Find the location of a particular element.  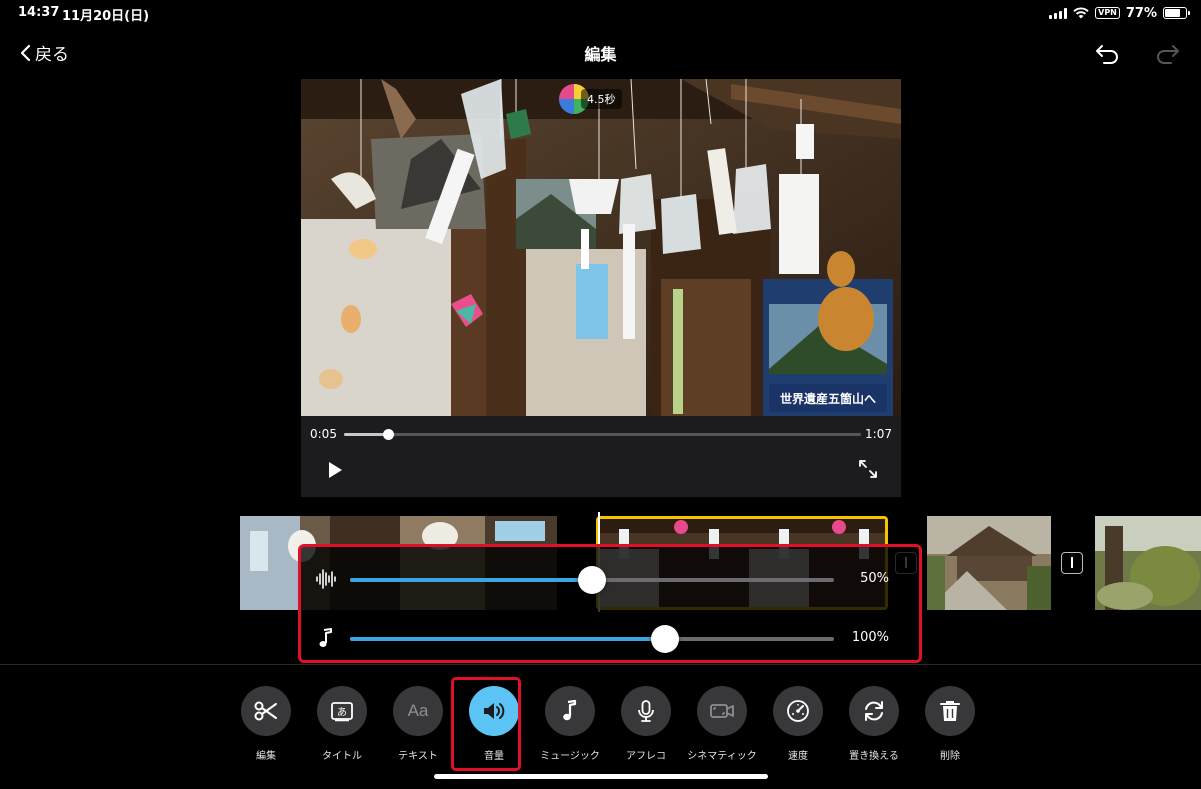

status-time: 14:37 is located at coordinates (39, 12).